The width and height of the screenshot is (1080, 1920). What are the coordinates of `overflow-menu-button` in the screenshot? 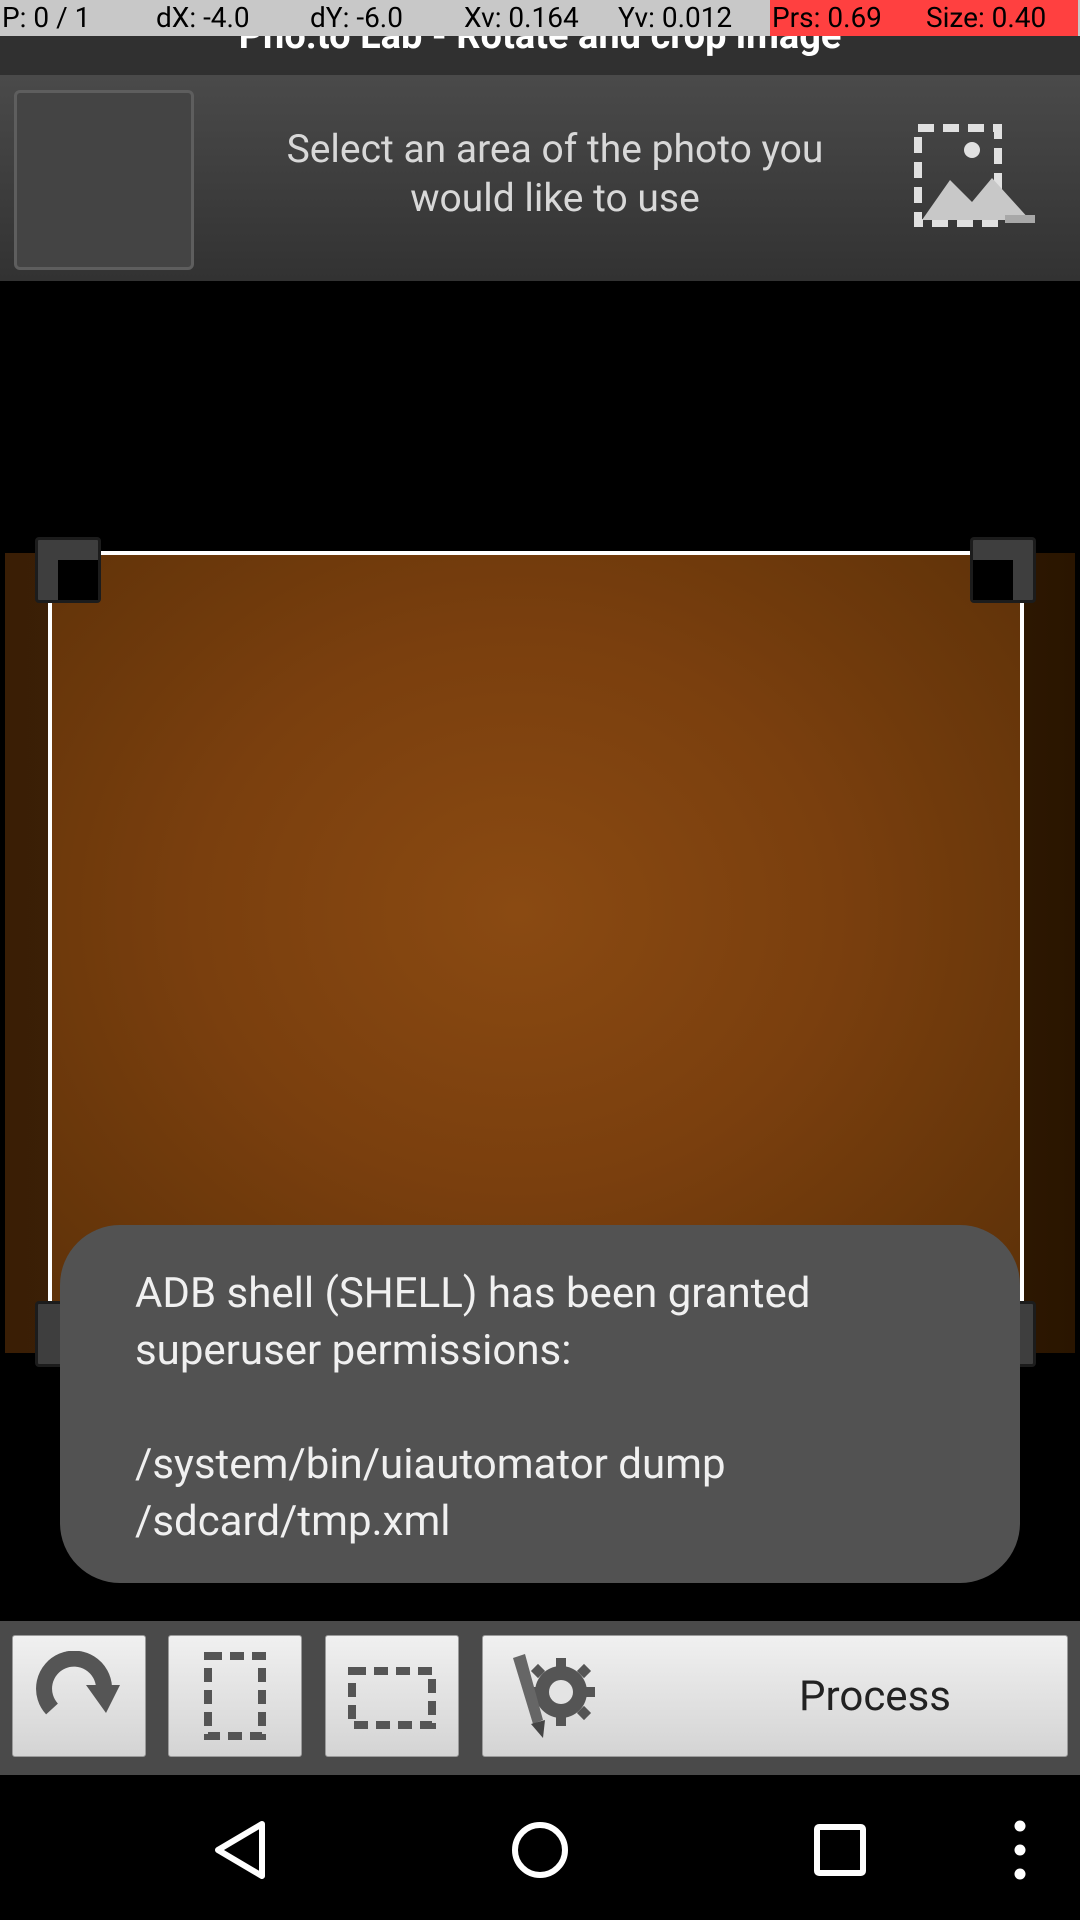 It's located at (1020, 1850).